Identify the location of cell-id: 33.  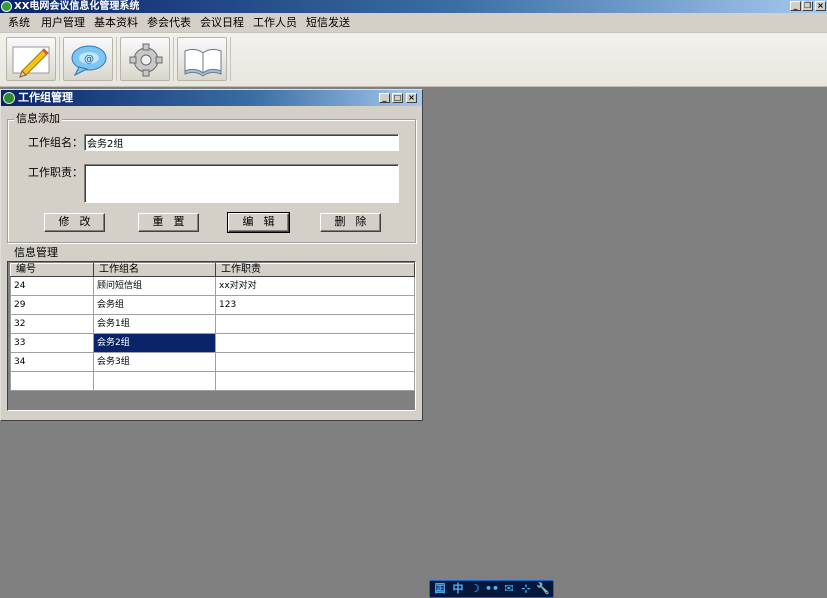
(52, 343).